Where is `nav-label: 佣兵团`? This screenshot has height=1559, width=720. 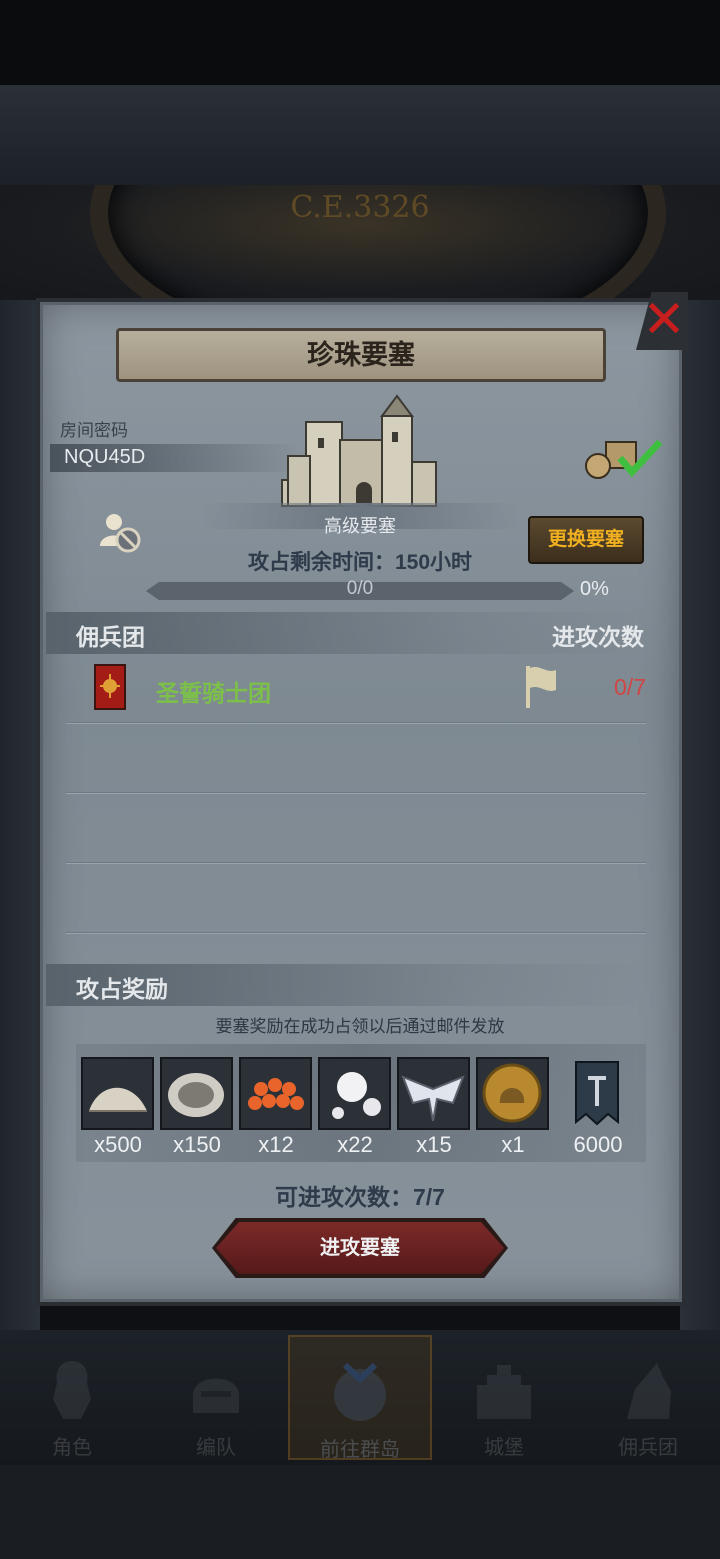
nav-label: 佣兵团 is located at coordinates (648, 1448).